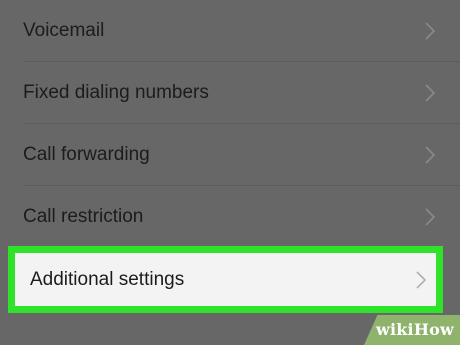 The height and width of the screenshot is (345, 460). Describe the element at coordinates (395, 329) in the screenshot. I see `watermark-prefix: wiki` at that location.